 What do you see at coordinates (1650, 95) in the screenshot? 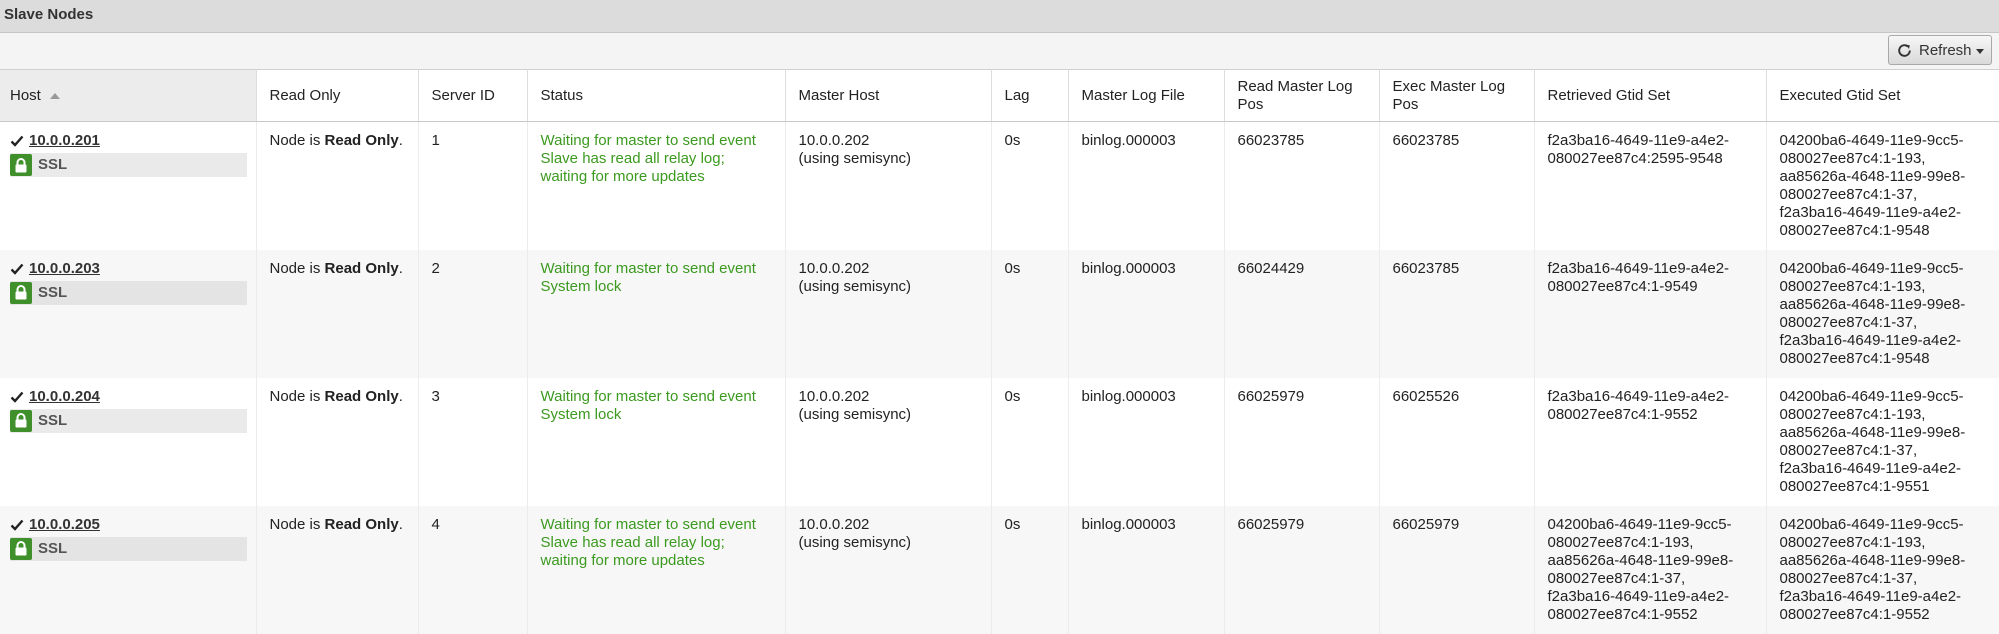
I see `column-header-retrieved-gtid-set: Retrieved Gtid Set` at bounding box center [1650, 95].